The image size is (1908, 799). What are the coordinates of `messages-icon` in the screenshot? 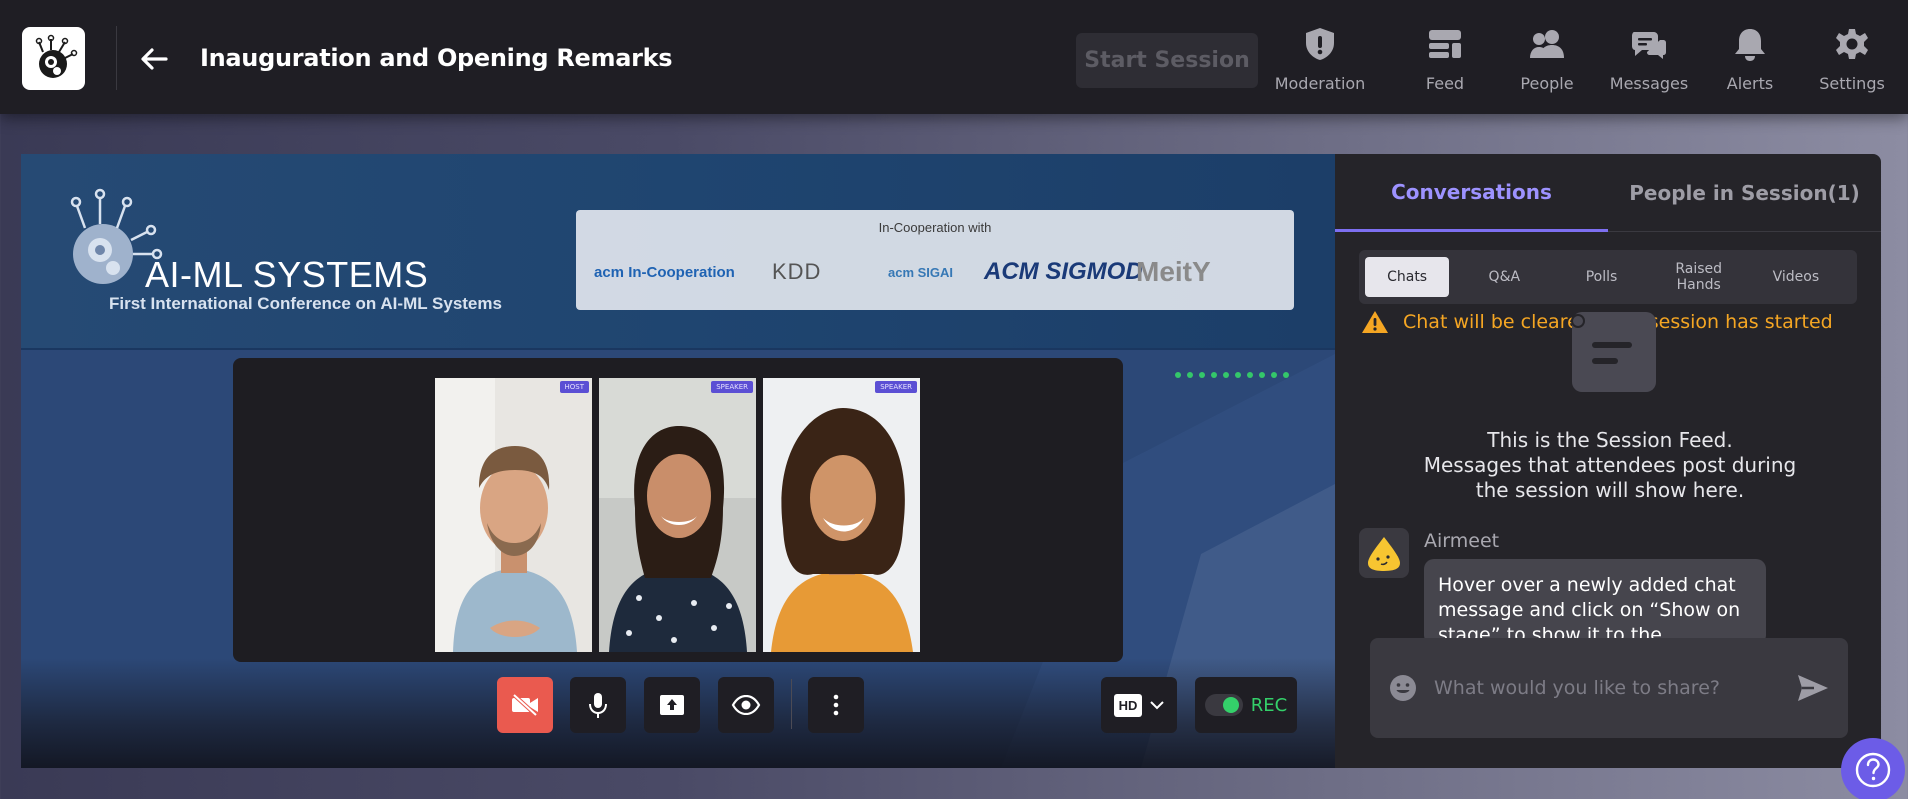 It's located at (1649, 44).